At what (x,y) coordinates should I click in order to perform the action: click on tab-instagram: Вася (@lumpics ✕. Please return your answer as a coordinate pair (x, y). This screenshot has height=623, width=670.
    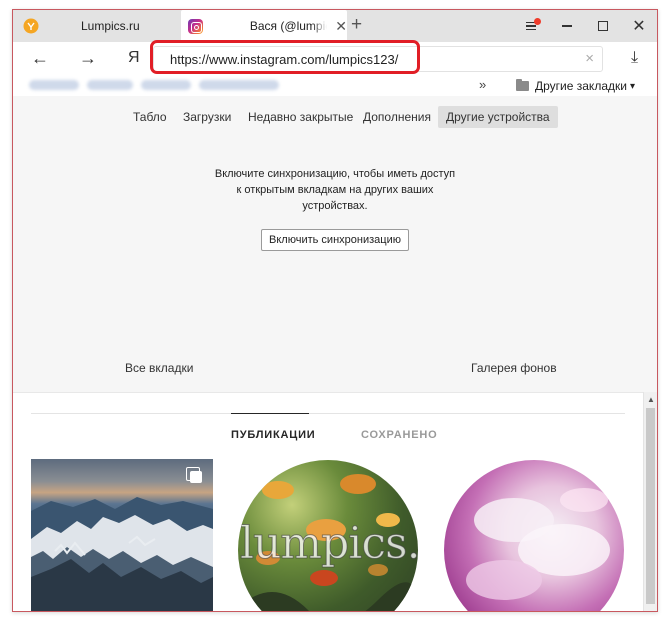
    Looking at the image, I should click on (264, 26).